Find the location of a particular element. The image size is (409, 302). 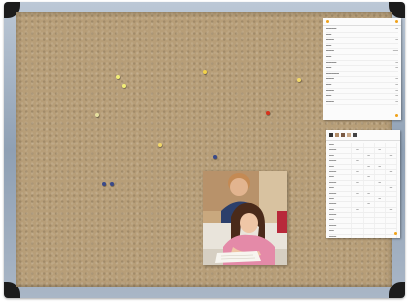

photo-icon is located at coordinates (245, 218).